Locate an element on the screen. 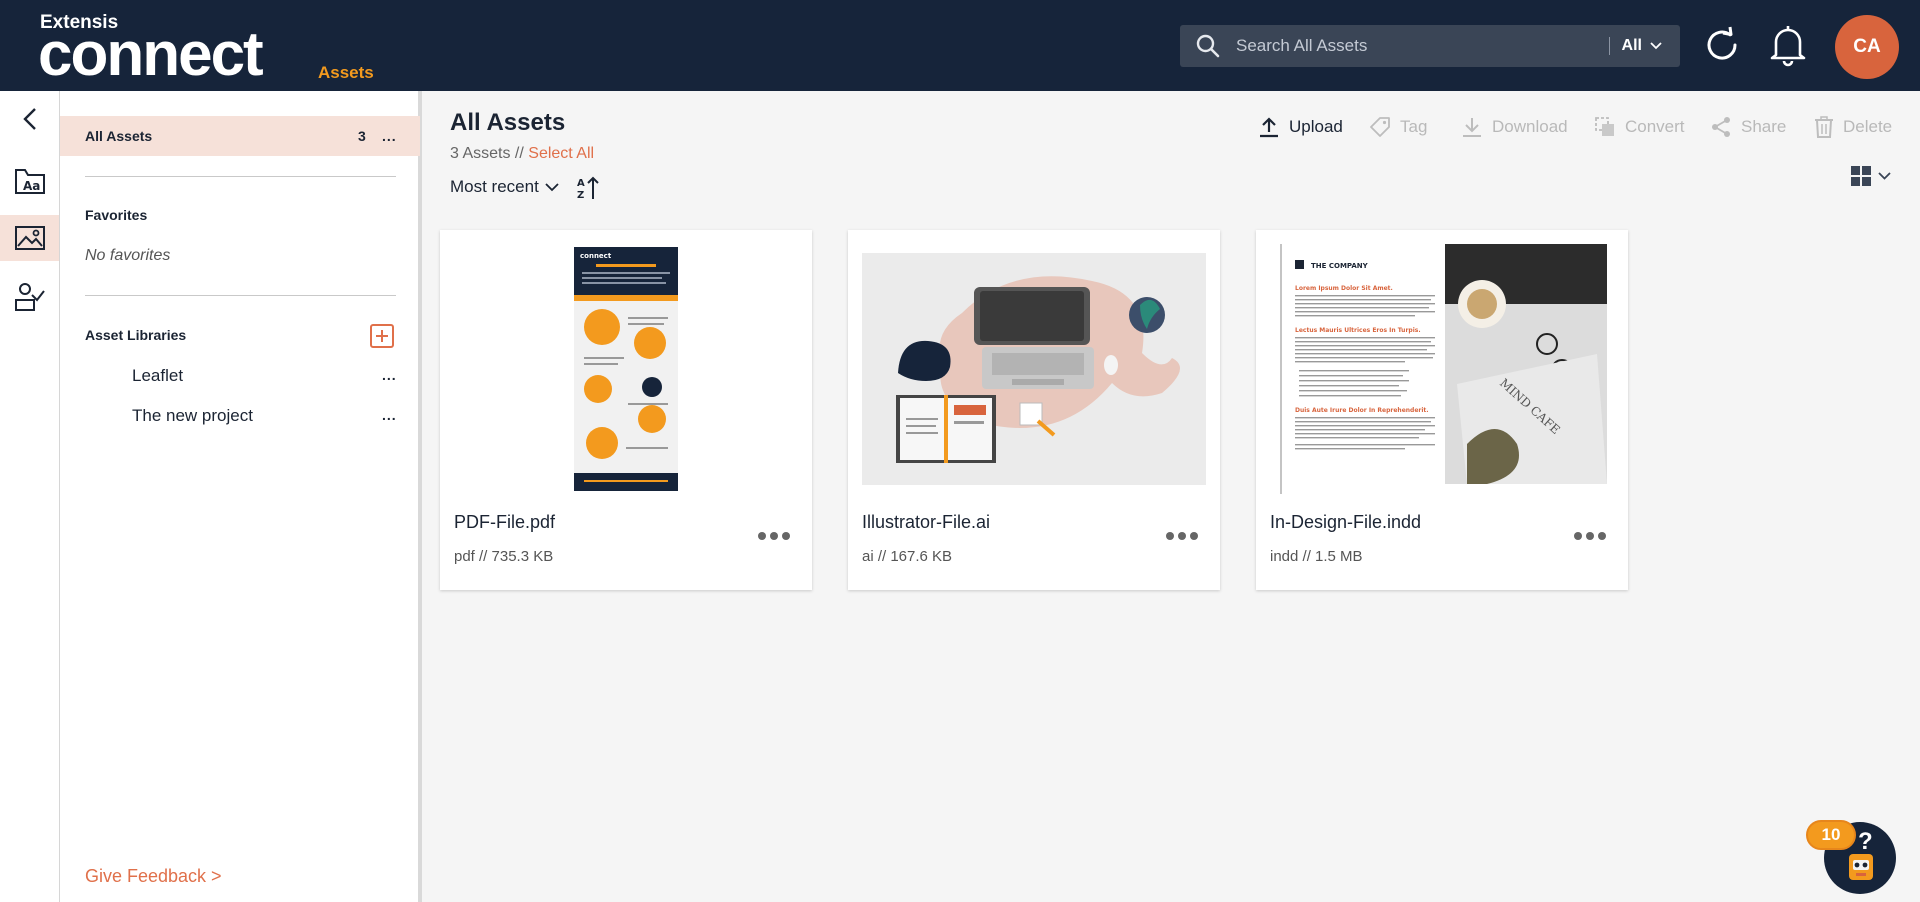 The width and height of the screenshot is (1920, 902). search-icon is located at coordinates (1208, 46).